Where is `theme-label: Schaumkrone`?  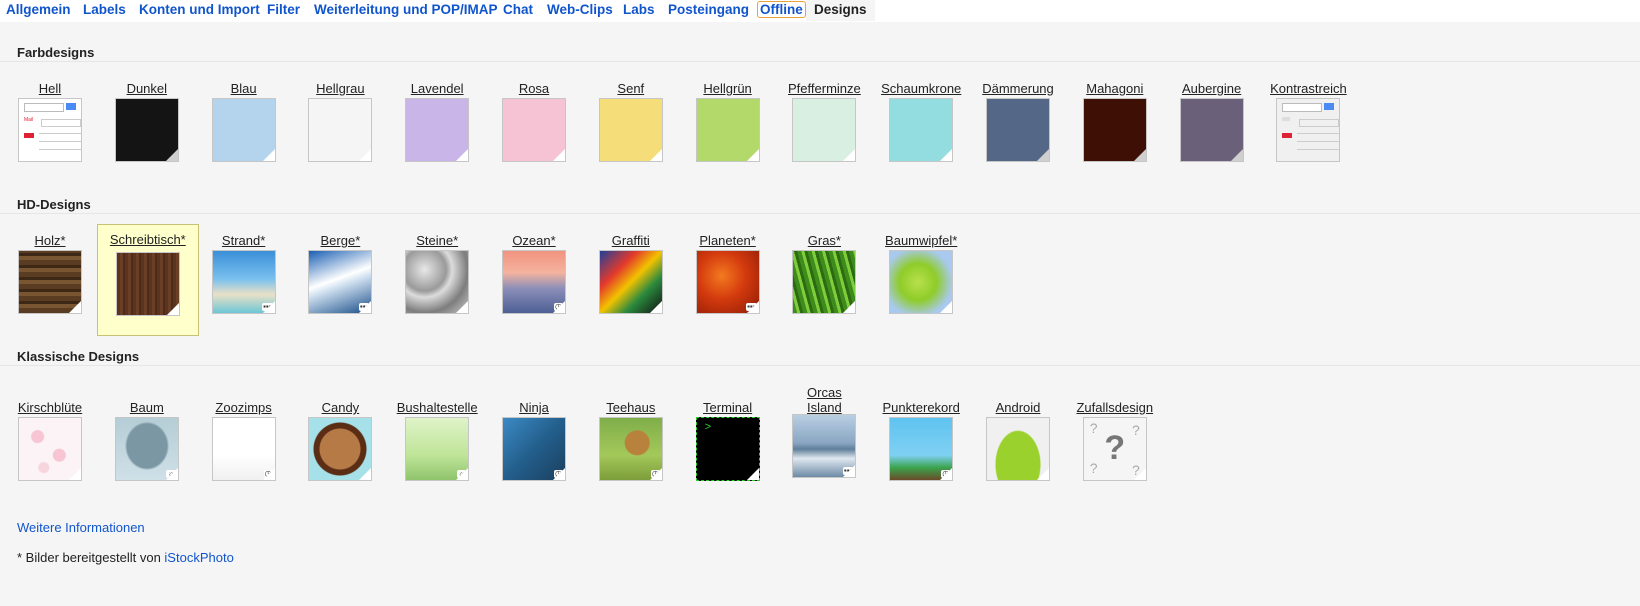 theme-label: Schaumkrone is located at coordinates (921, 88).